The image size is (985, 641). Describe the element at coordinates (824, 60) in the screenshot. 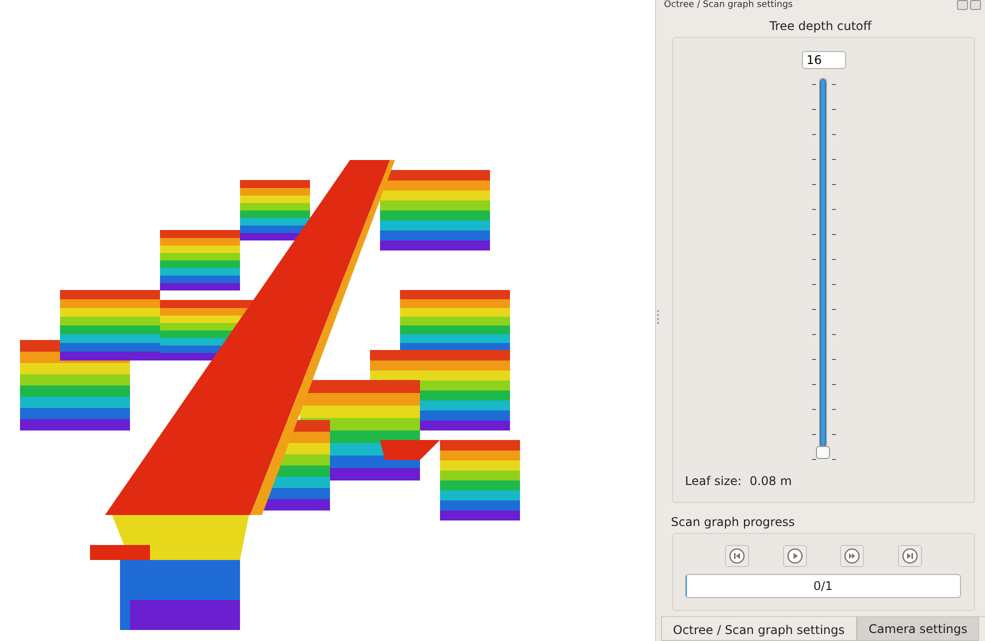

I see `depth-spinbox: 16` at that location.